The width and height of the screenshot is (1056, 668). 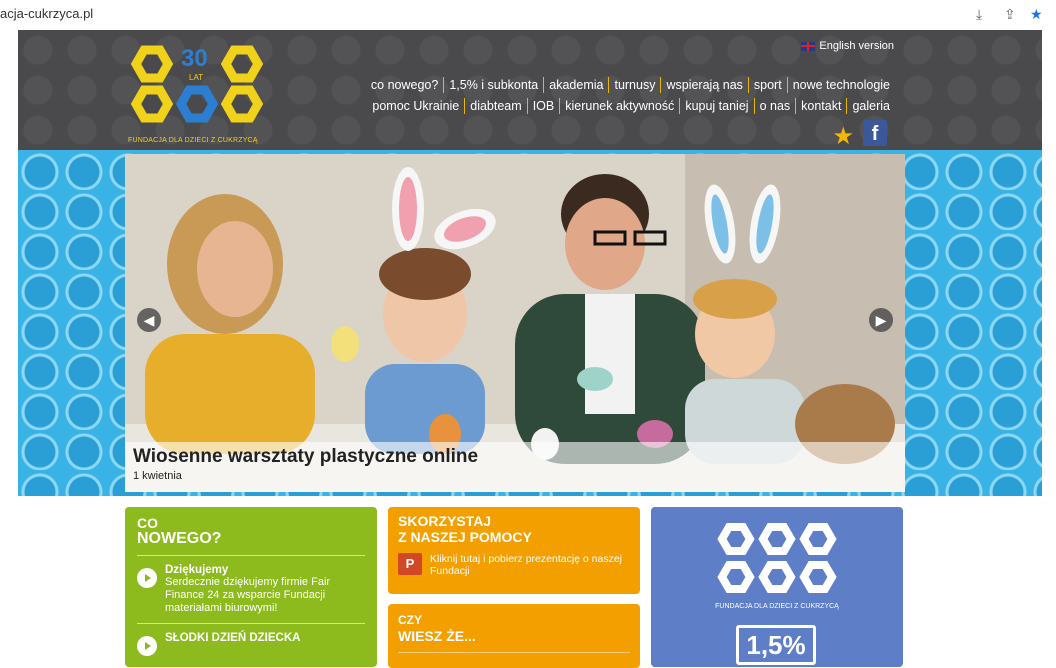 I want to click on nav-wspieraja-nas: wspierają nas, so click(x=705, y=85).